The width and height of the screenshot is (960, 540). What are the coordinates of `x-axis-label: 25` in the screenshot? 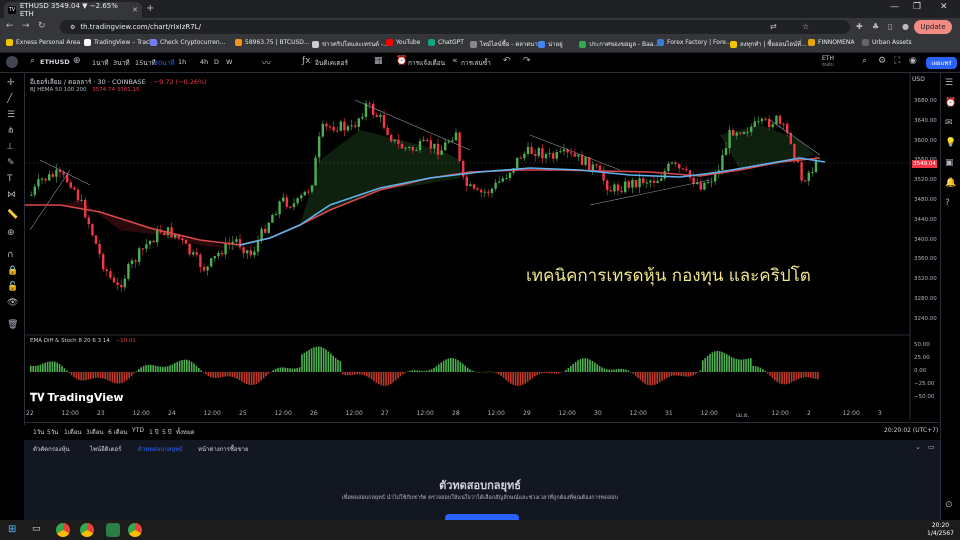 It's located at (243, 413).